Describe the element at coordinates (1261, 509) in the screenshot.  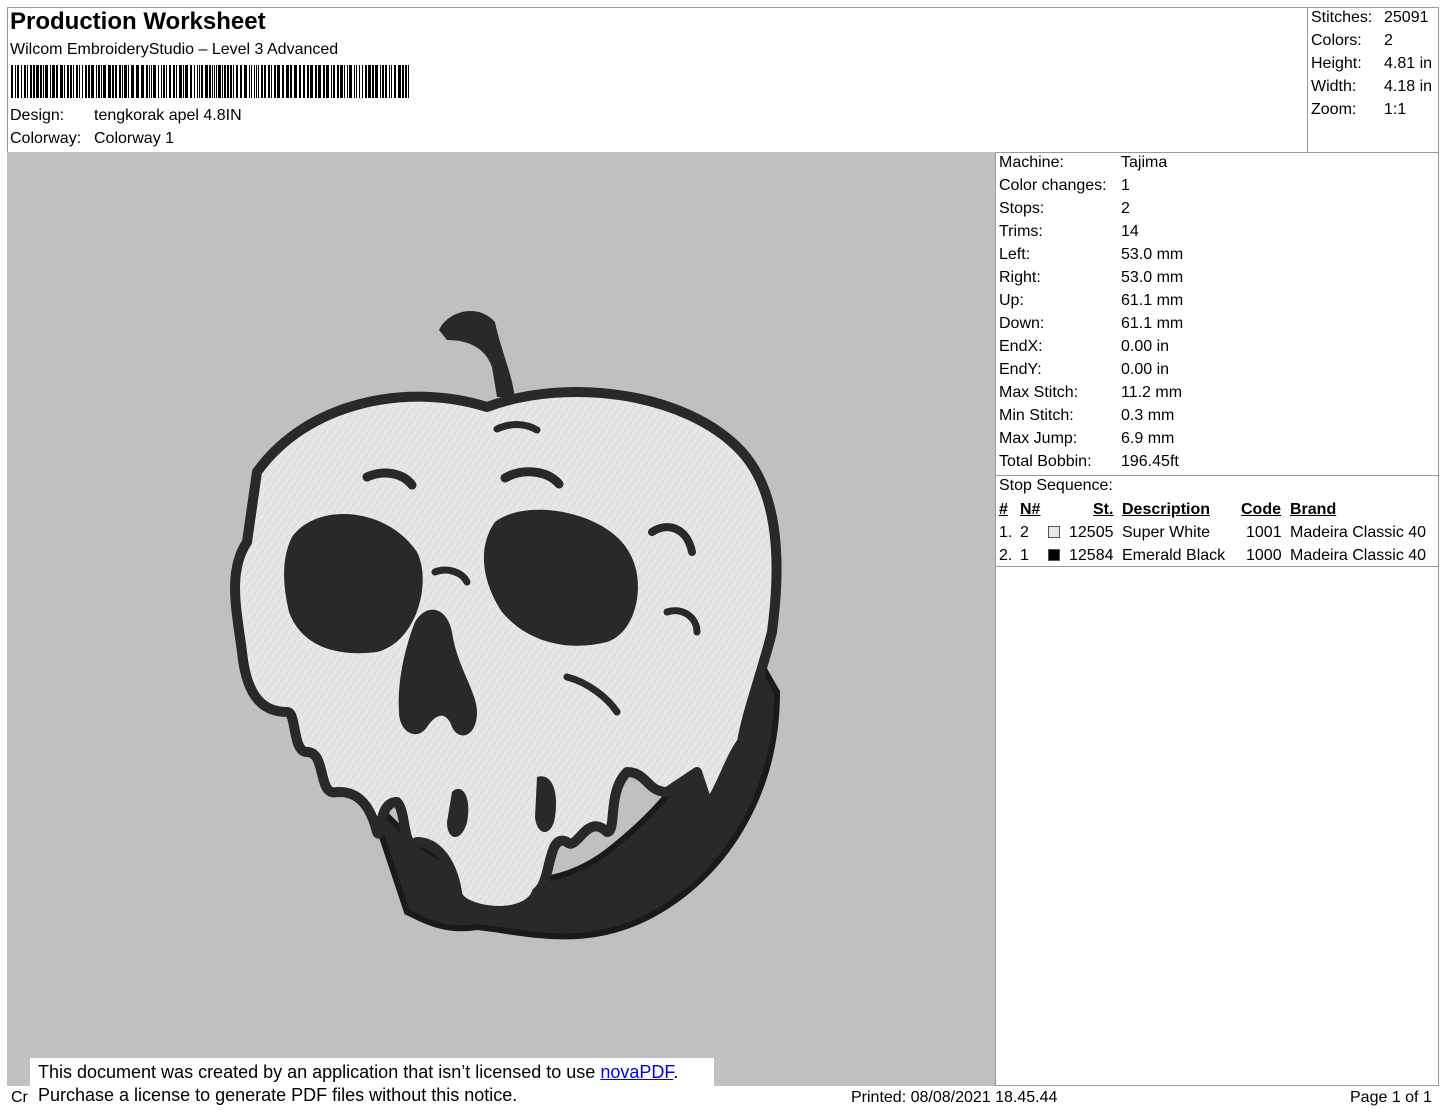
I see `col-code: Code` at that location.